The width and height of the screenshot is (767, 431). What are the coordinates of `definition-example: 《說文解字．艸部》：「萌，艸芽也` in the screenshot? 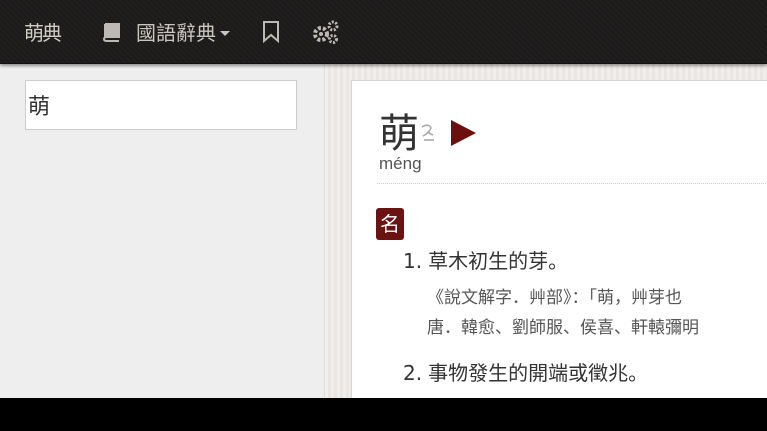 It's located at (554, 298).